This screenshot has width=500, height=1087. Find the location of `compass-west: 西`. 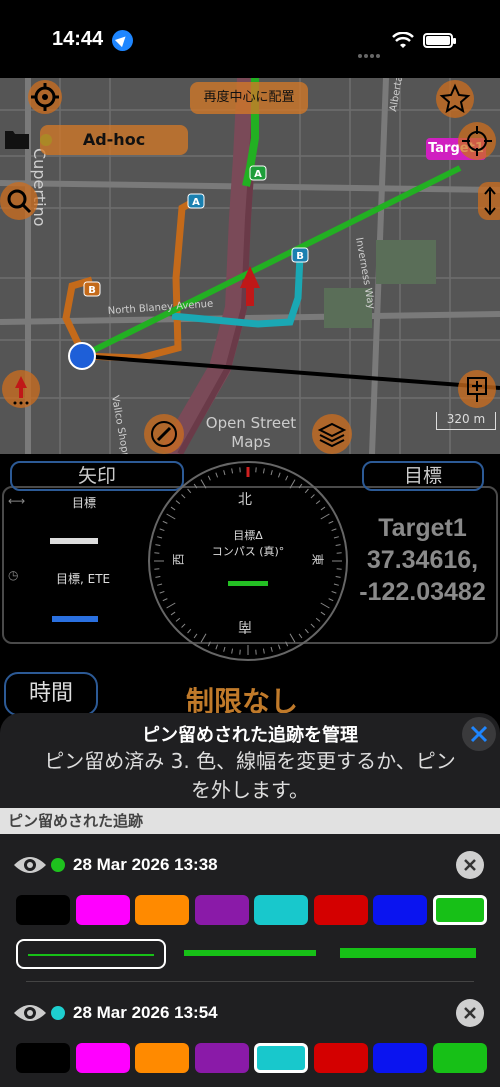

compass-west: 西 is located at coordinates (178, 559).